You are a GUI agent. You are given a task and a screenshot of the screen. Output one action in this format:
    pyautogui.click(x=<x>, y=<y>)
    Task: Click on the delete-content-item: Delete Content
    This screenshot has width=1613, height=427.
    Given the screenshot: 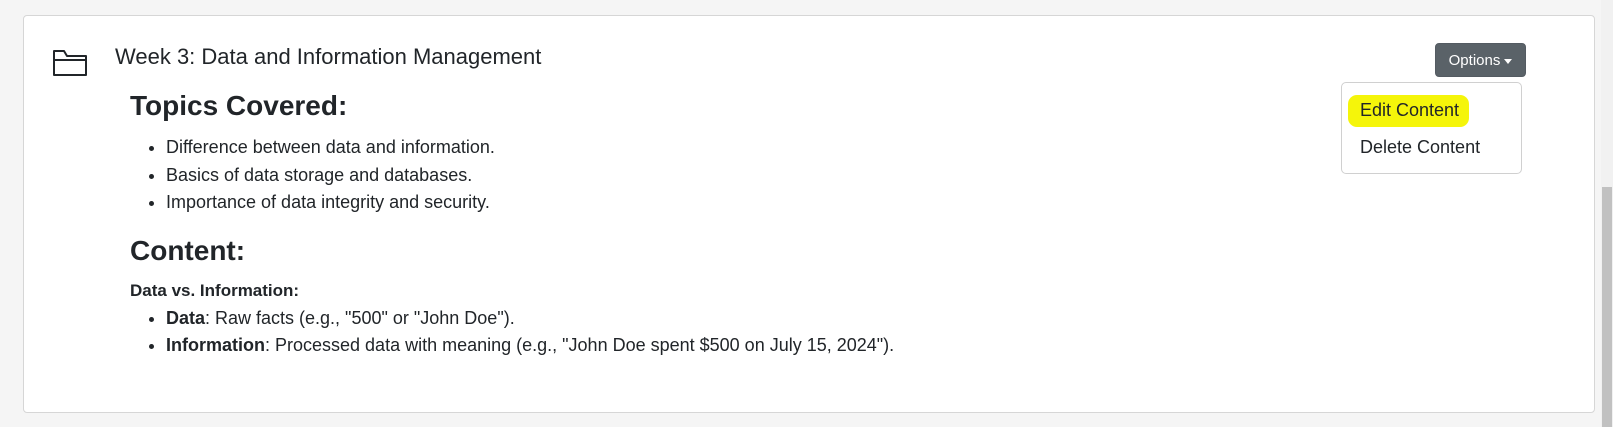 What is the action you would take?
    pyautogui.click(x=1420, y=147)
    